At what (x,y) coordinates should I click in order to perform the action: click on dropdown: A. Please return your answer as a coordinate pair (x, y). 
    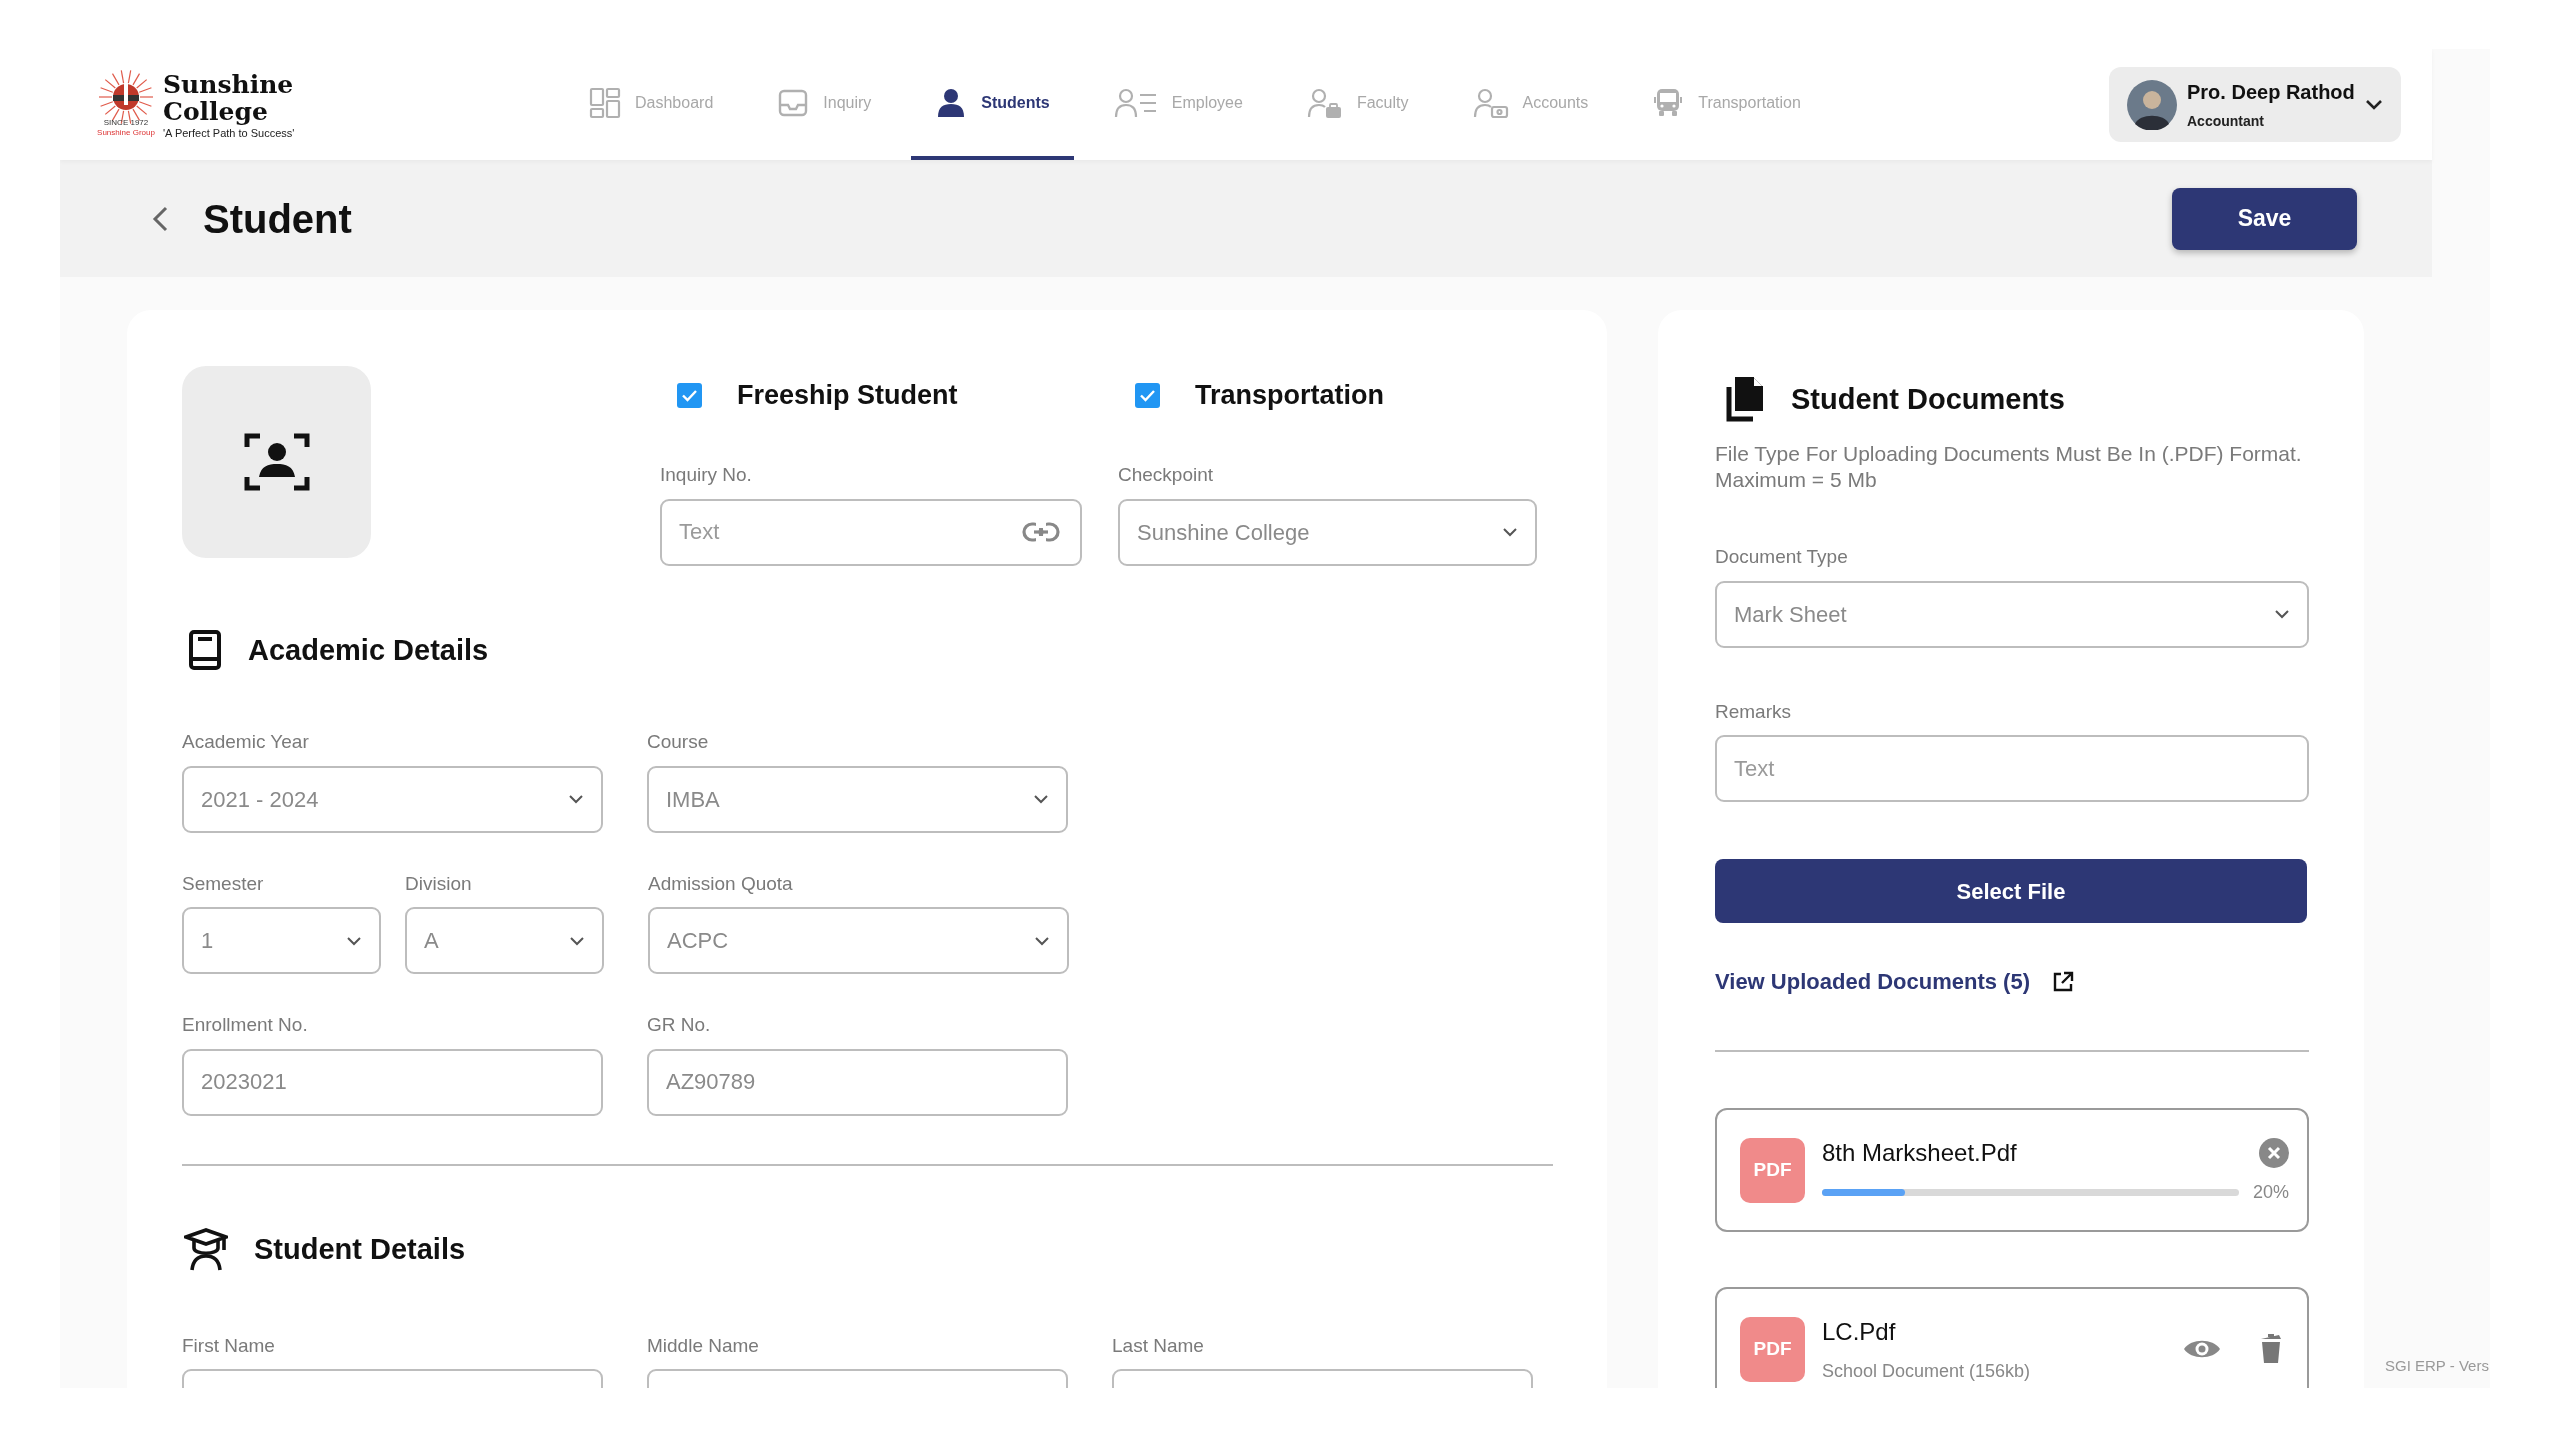
    Looking at the image, I should click on (504, 940).